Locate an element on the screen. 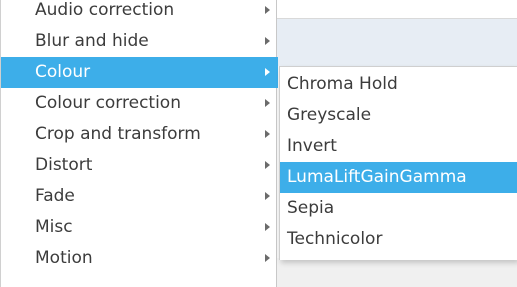 The image size is (517, 287). menu-item-crop-and-transform: Crop and transform is located at coordinates (139, 134).